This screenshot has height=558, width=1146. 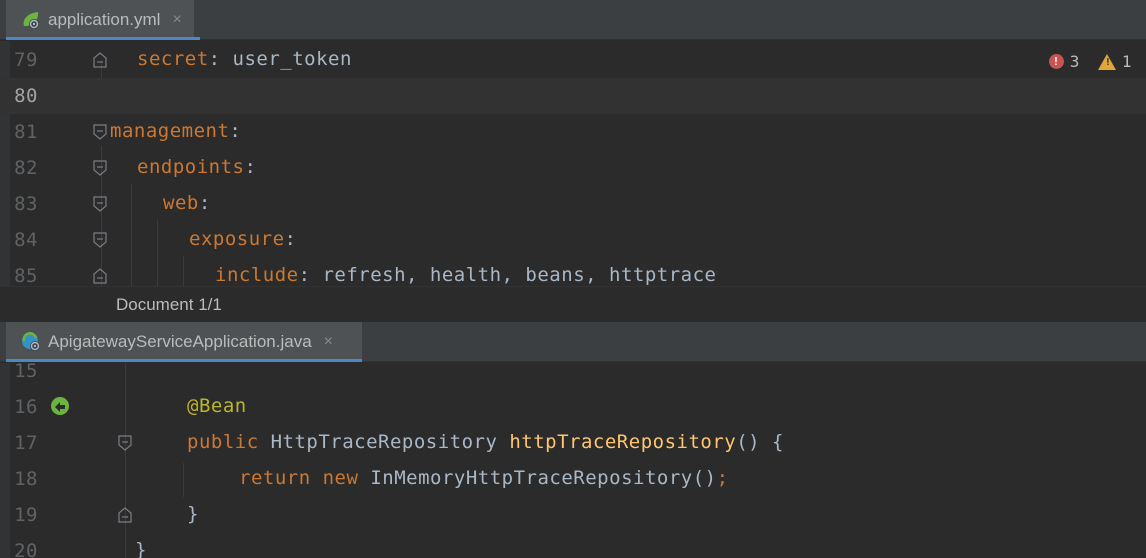 What do you see at coordinates (180, 341) in the screenshot?
I see `tab-label: ApigatewayServiceApplication.java` at bounding box center [180, 341].